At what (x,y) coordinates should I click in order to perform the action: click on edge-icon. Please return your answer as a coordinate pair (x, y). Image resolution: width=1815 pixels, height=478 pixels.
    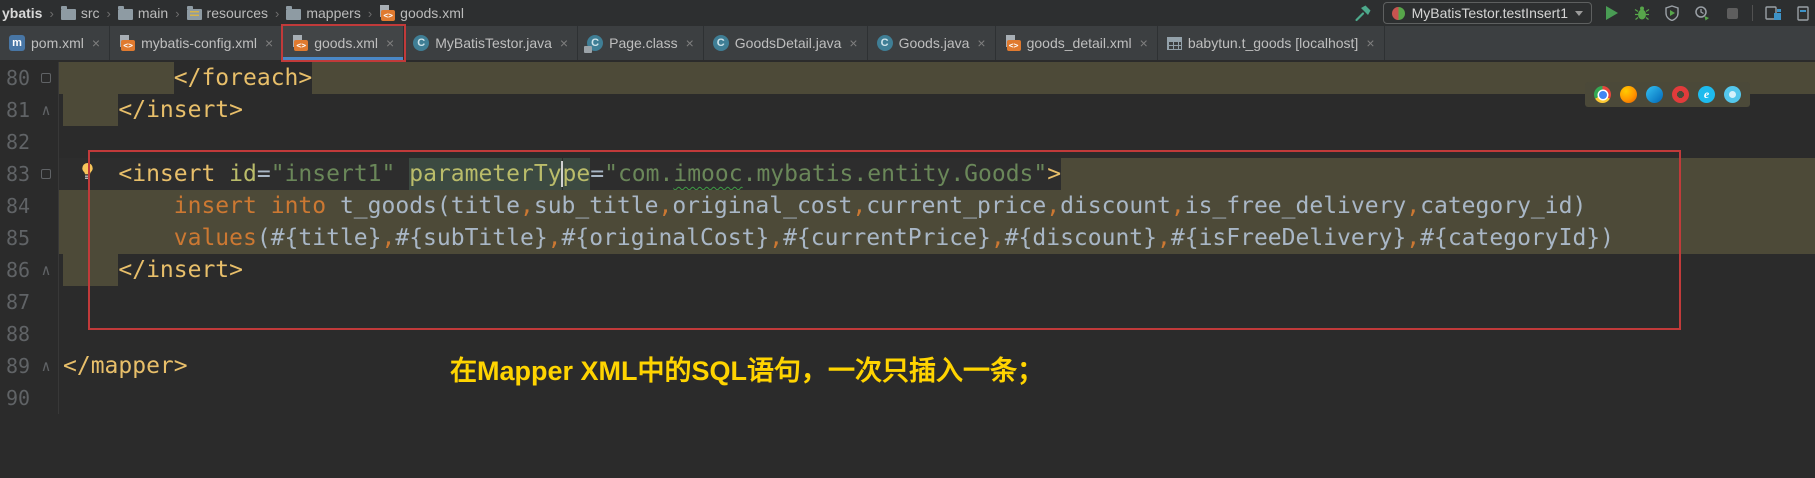
    Looking at the image, I should click on (1654, 94).